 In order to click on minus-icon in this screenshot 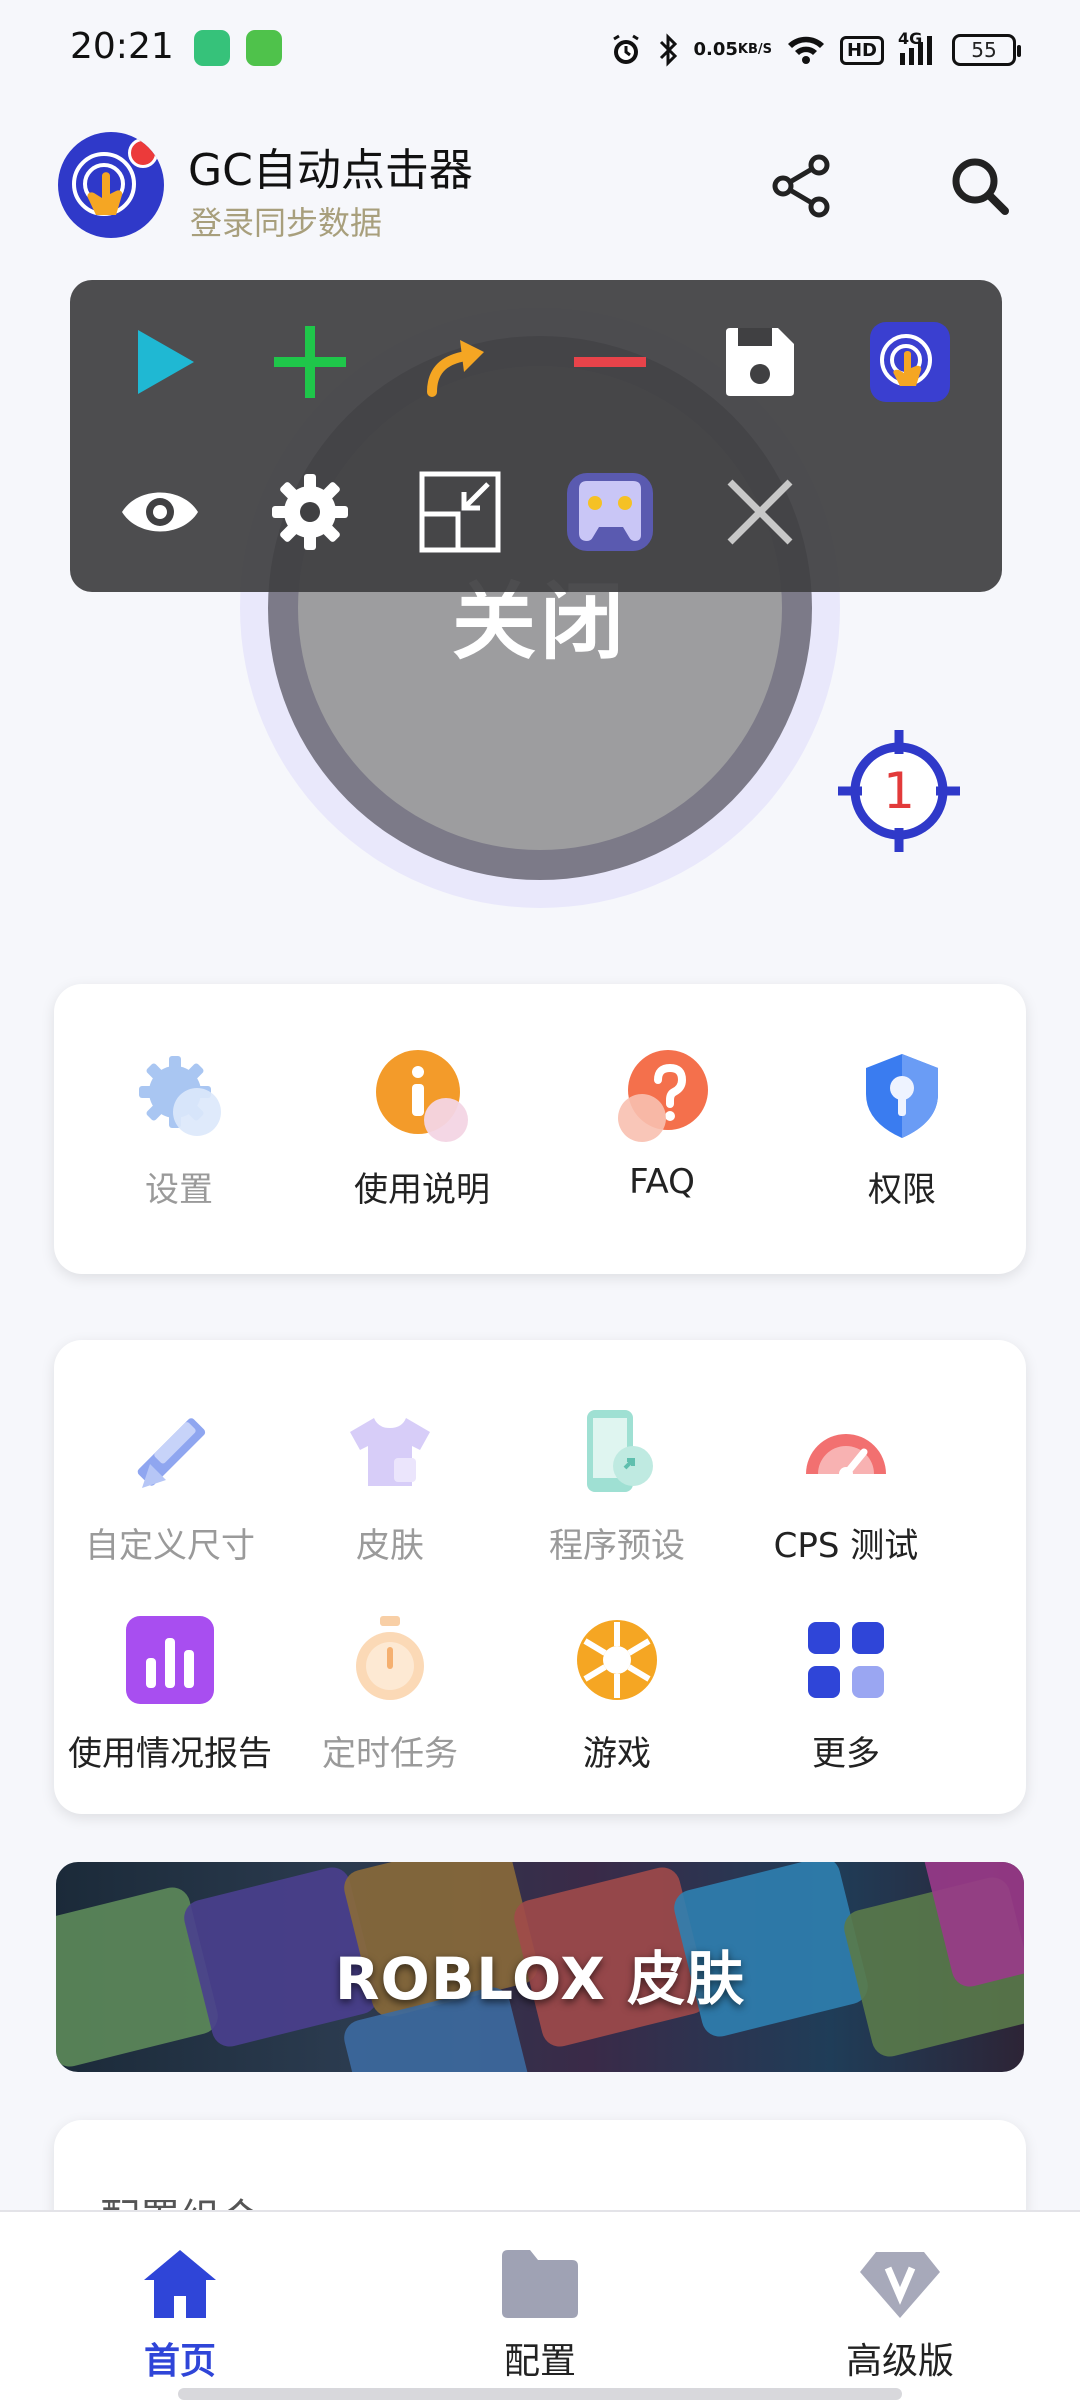, I will do `click(610, 362)`.